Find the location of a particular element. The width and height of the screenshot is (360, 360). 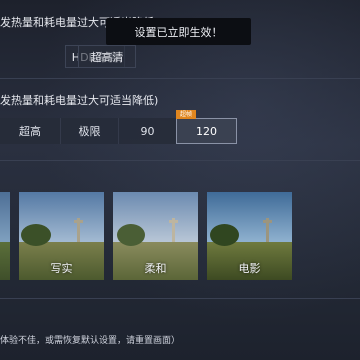

style-label-soft: 柔和 is located at coordinates (155, 268).